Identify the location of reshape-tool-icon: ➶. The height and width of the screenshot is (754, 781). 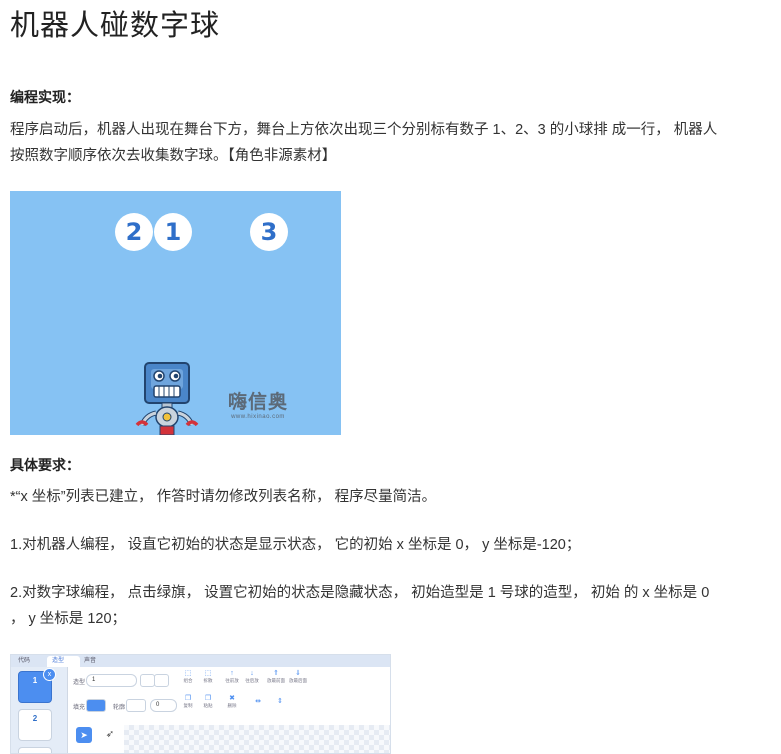
(110, 735).